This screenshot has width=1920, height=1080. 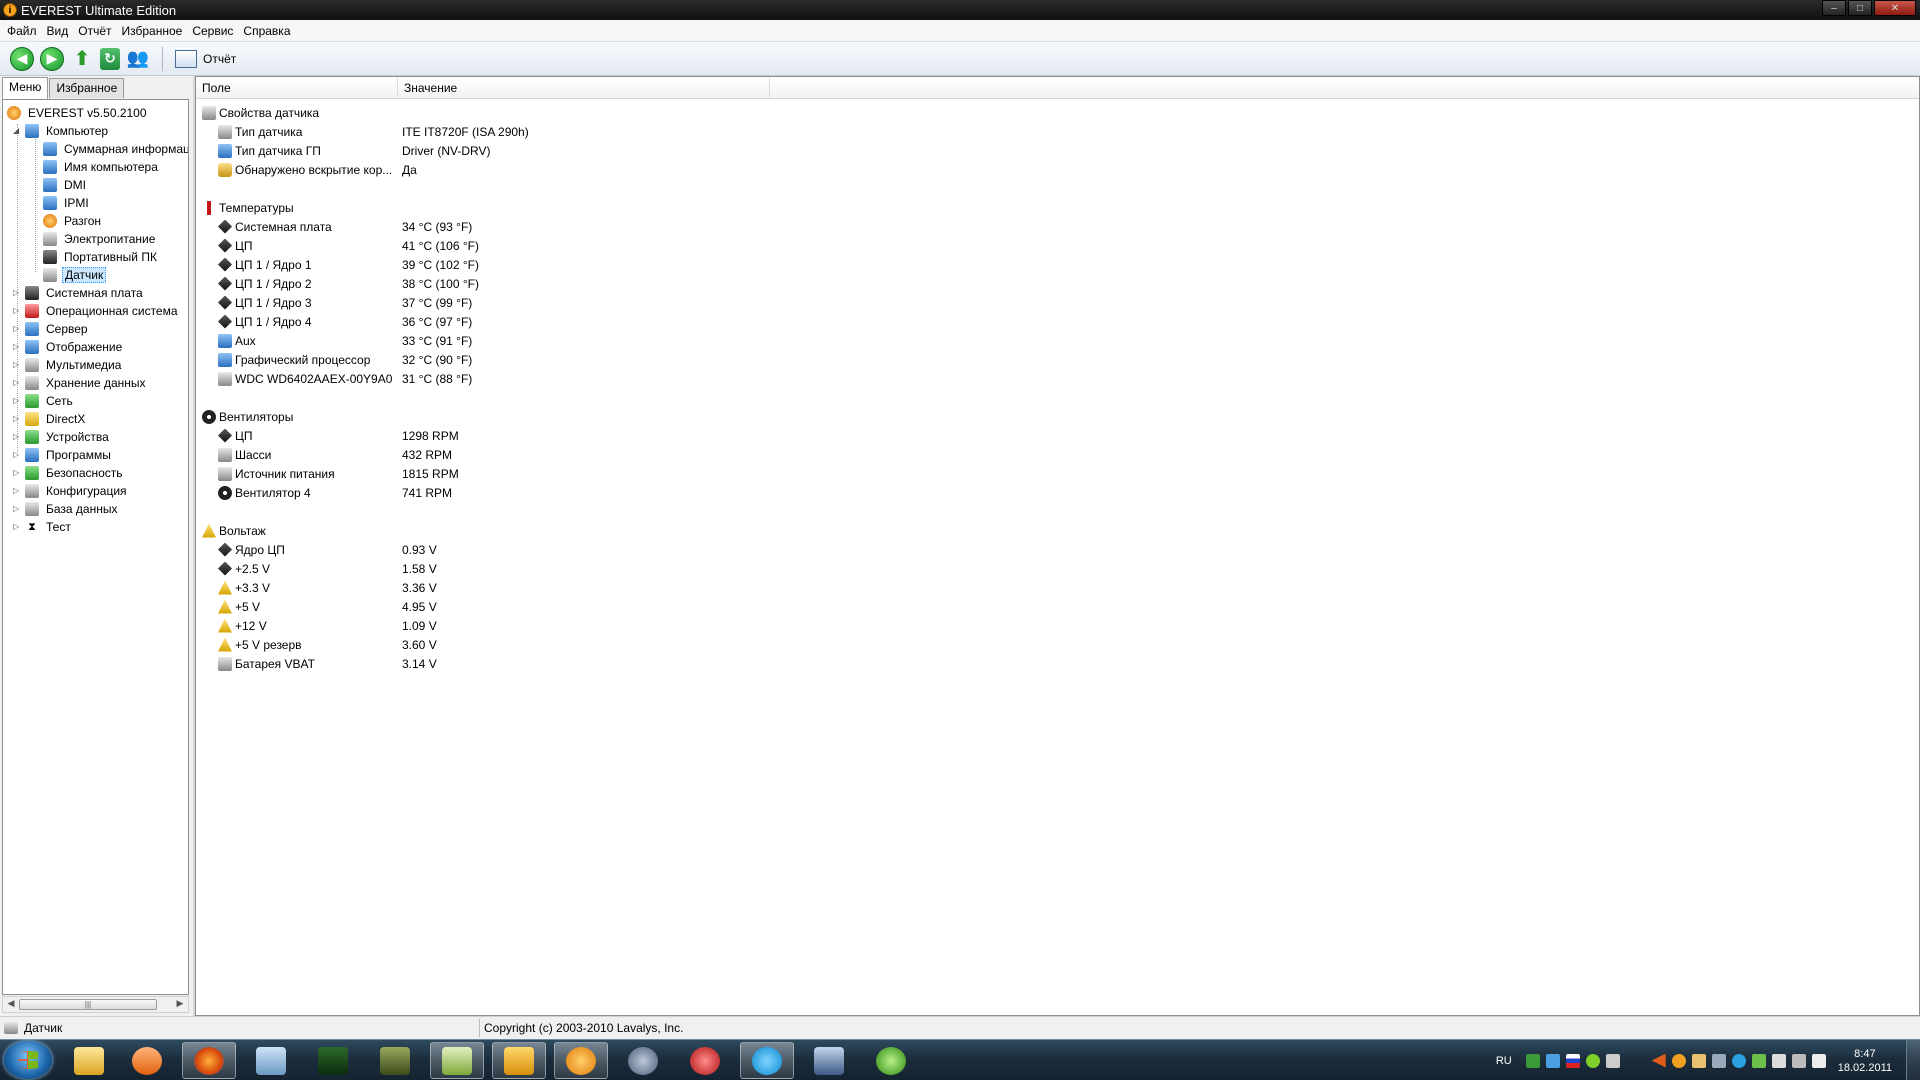 I want to click on table-row: +3.3 V, so click(x=244, y=587).